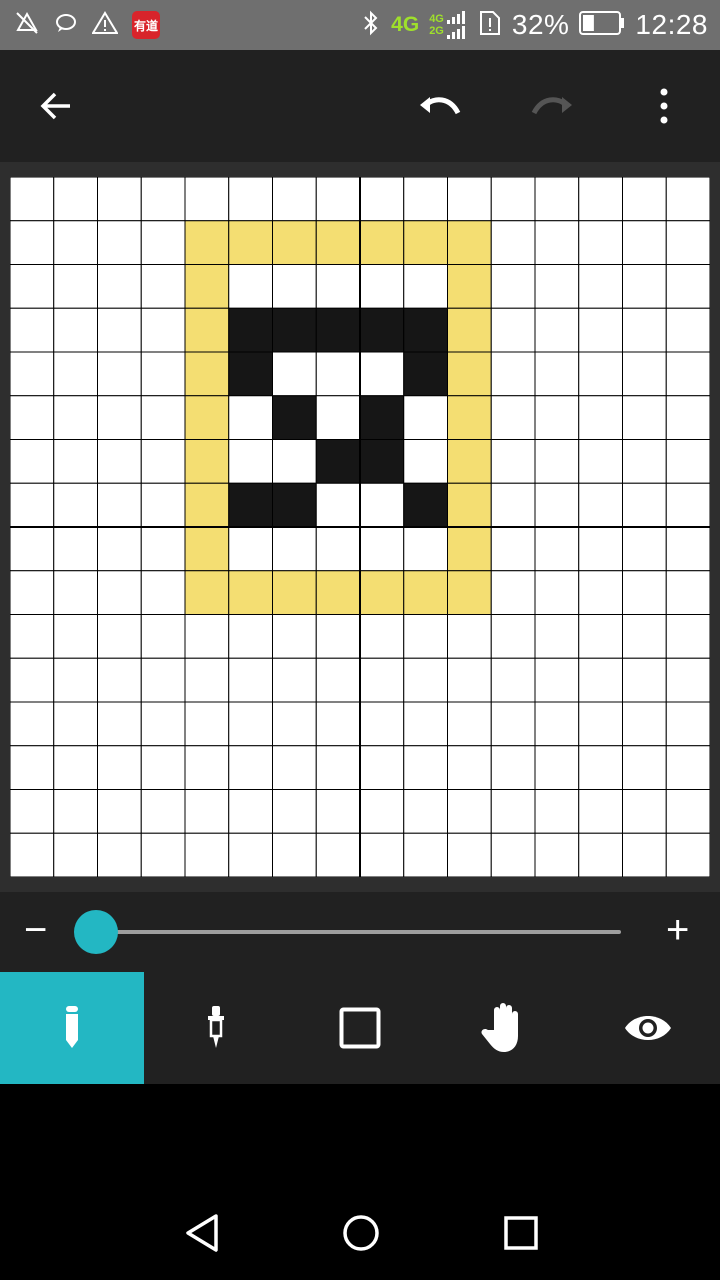 The image size is (720, 1280). Describe the element at coordinates (677, 930) in the screenshot. I see `zoom-in-button: +` at that location.